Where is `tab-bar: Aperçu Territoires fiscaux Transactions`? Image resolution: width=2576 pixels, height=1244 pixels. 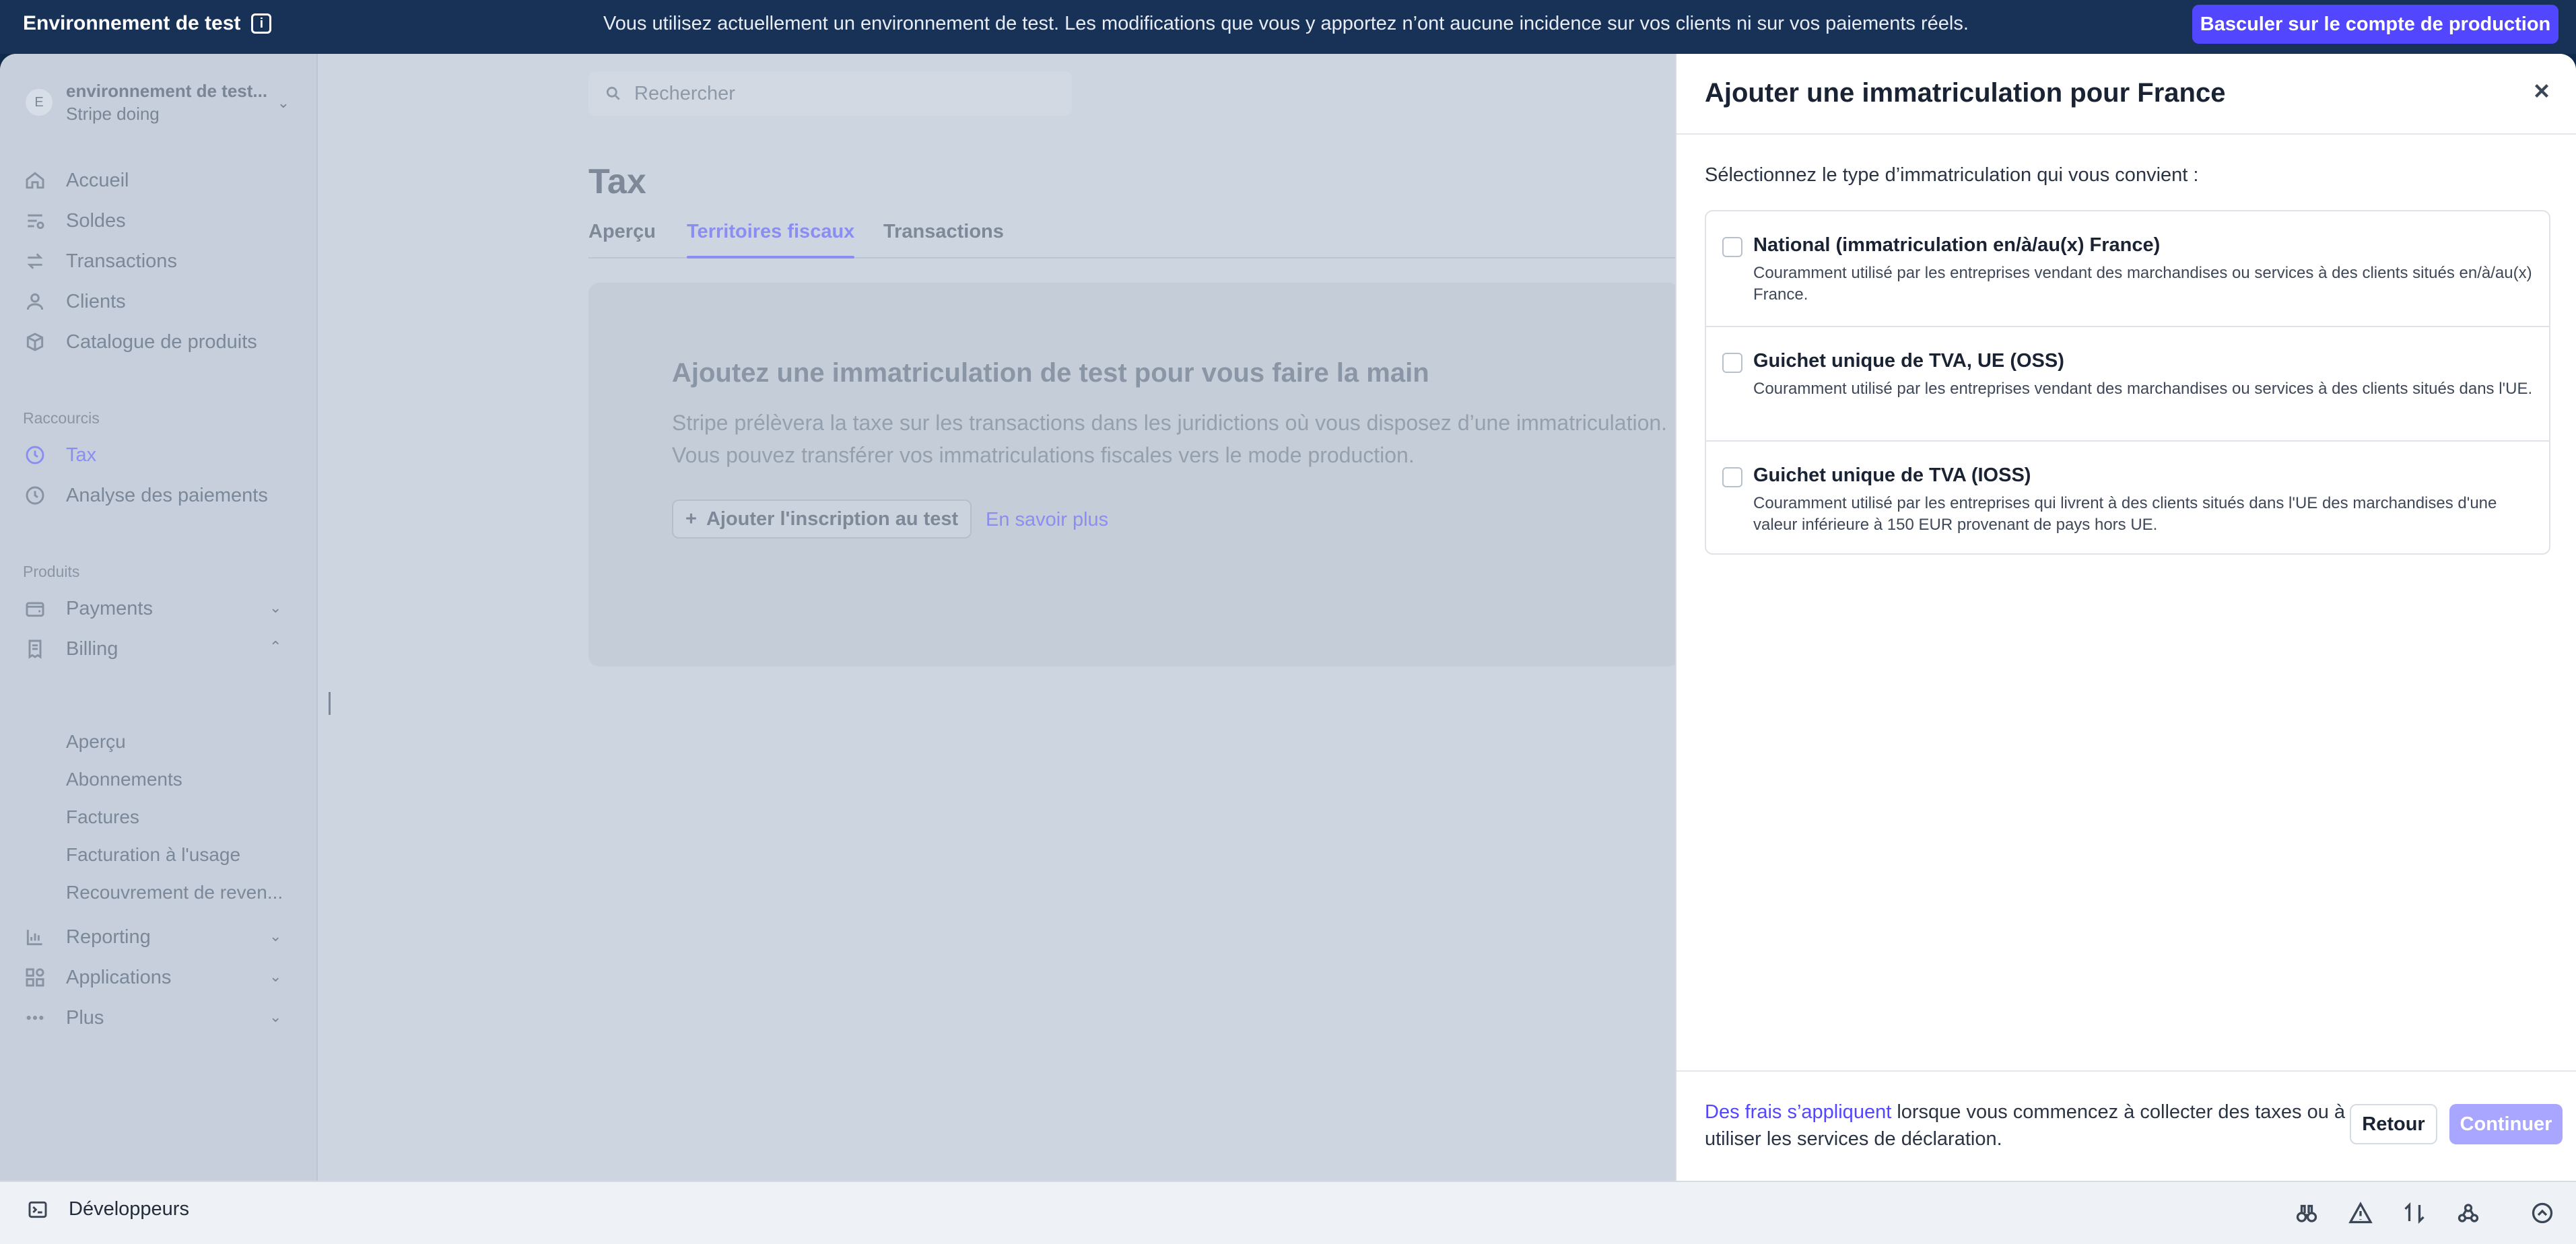 tab-bar: Aperçu Territoires fiscaux Transactions is located at coordinates (1133, 239).